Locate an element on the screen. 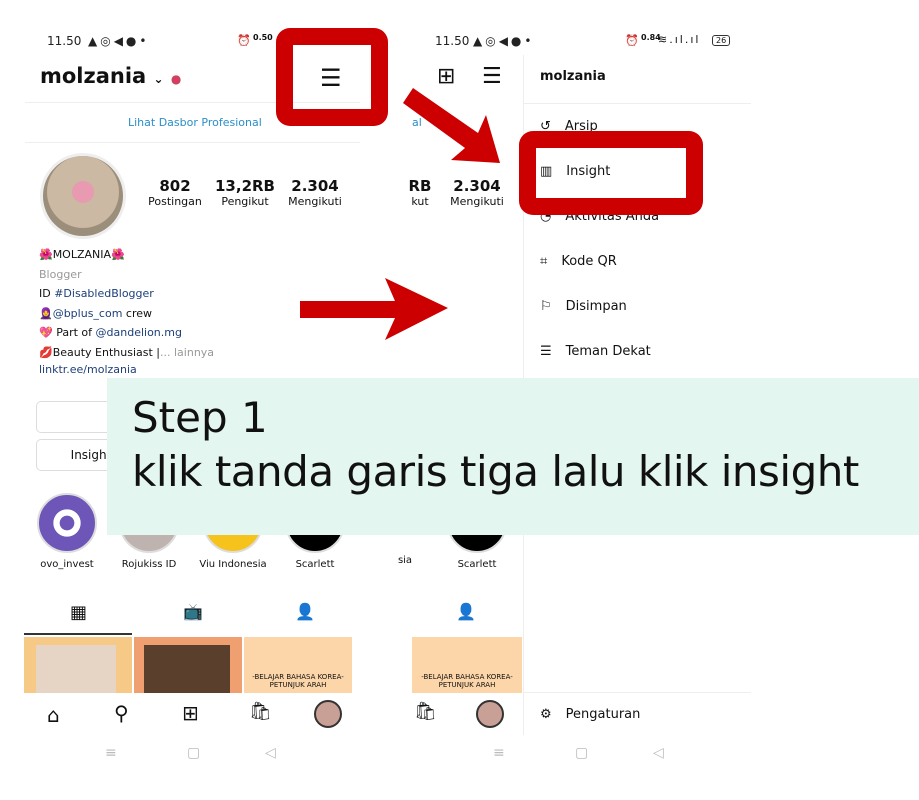 The width and height of the screenshot is (919, 800). caption-text: klik tanda garis tiga lalu klik insight is located at coordinates (495, 471).